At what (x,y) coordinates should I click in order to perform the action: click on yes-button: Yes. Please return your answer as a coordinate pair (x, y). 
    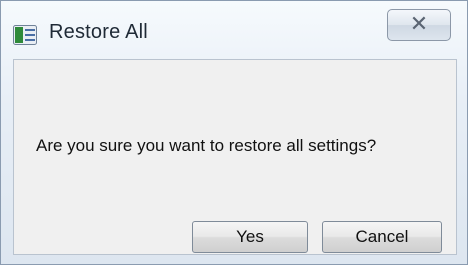
    Looking at the image, I should click on (250, 237).